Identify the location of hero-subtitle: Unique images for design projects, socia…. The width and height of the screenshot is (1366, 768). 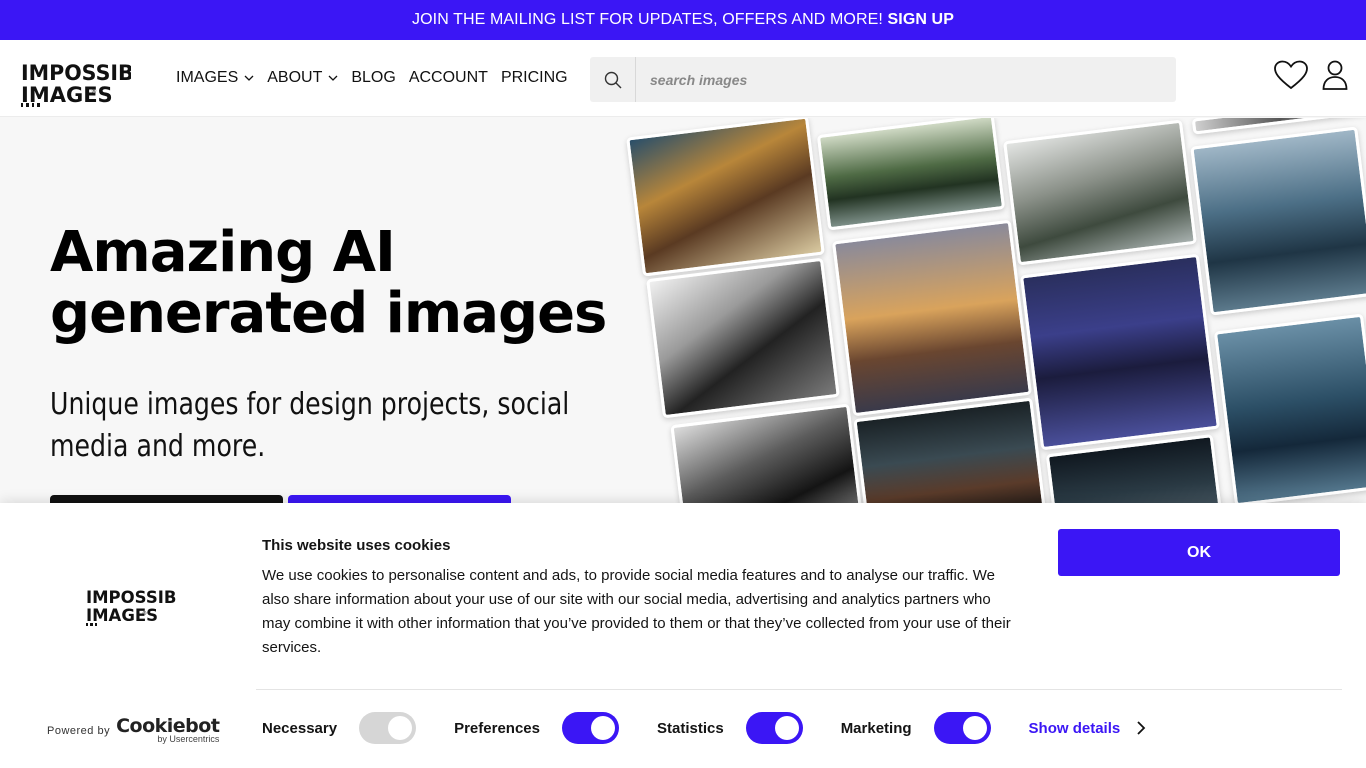
(310, 425).